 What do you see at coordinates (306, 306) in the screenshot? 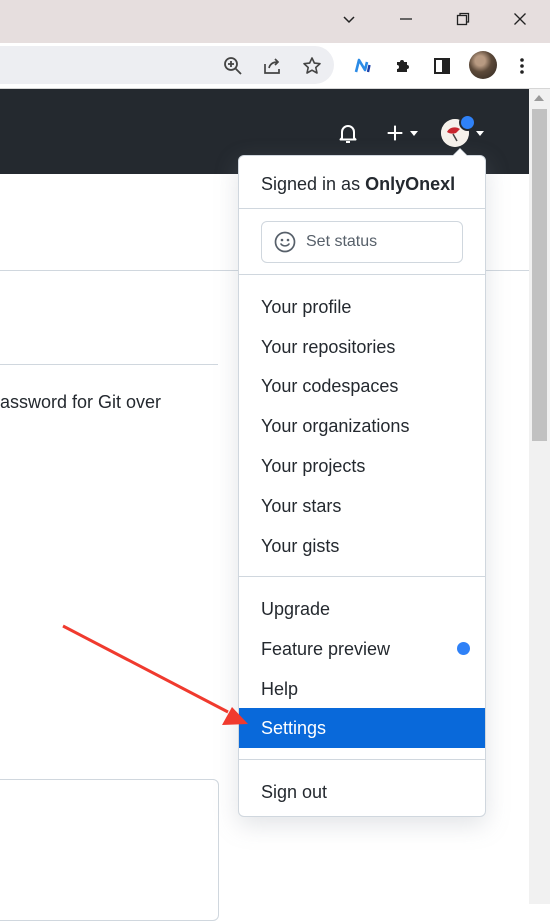
I see `menu-item-label: Your profile` at bounding box center [306, 306].